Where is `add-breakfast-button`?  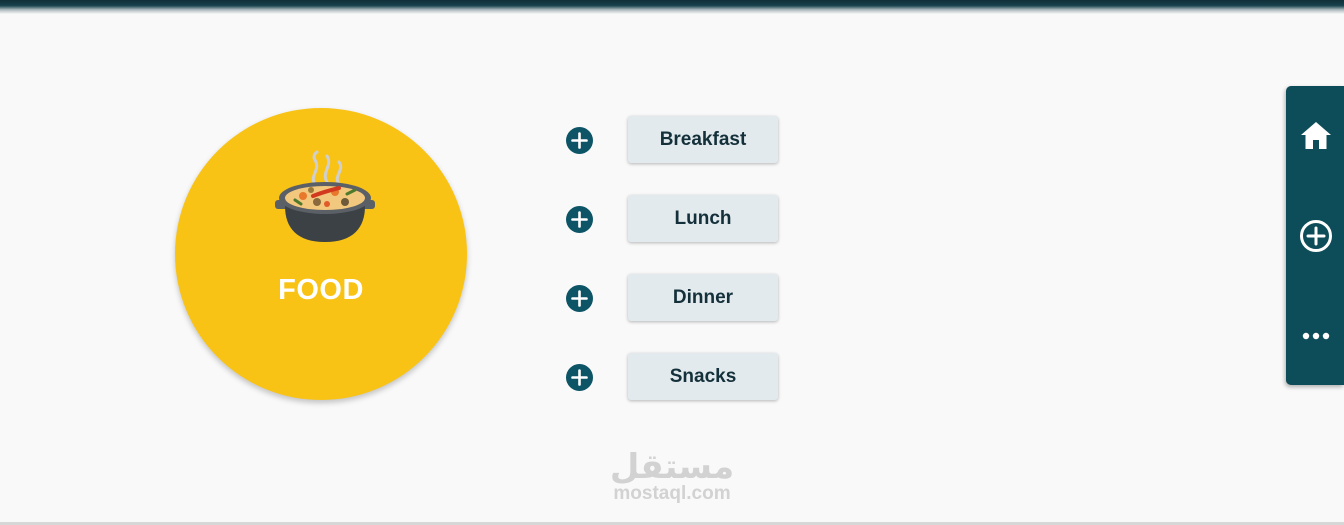
add-breakfast-button is located at coordinates (579, 140).